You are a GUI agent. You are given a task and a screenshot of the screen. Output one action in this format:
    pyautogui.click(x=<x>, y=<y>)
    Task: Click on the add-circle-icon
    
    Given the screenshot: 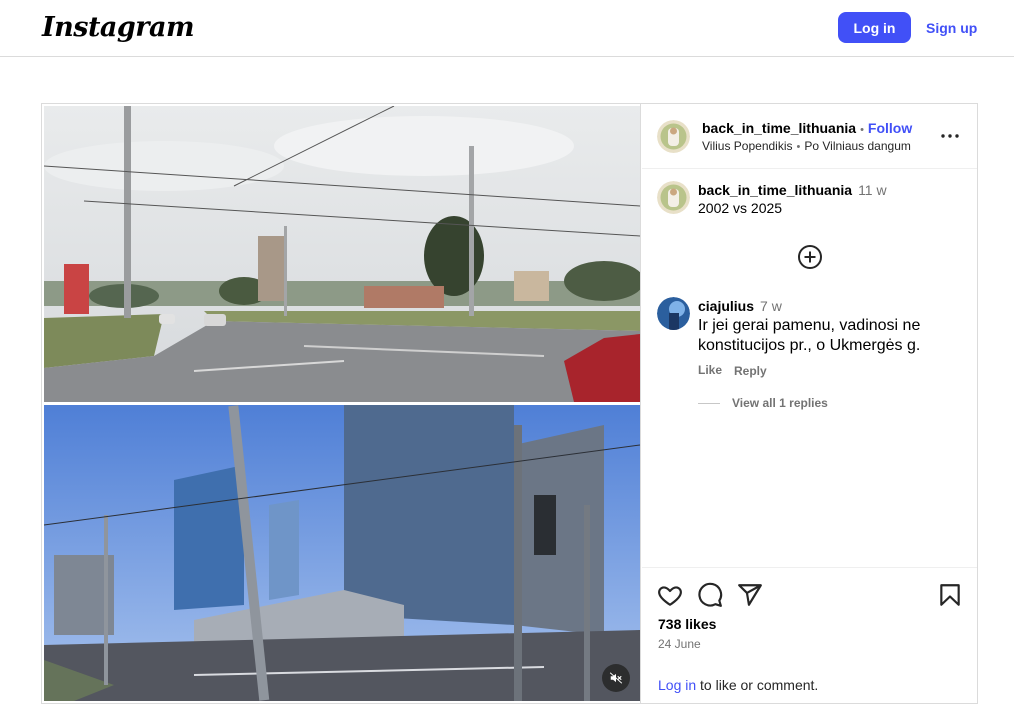 What is the action you would take?
    pyautogui.click(x=810, y=257)
    